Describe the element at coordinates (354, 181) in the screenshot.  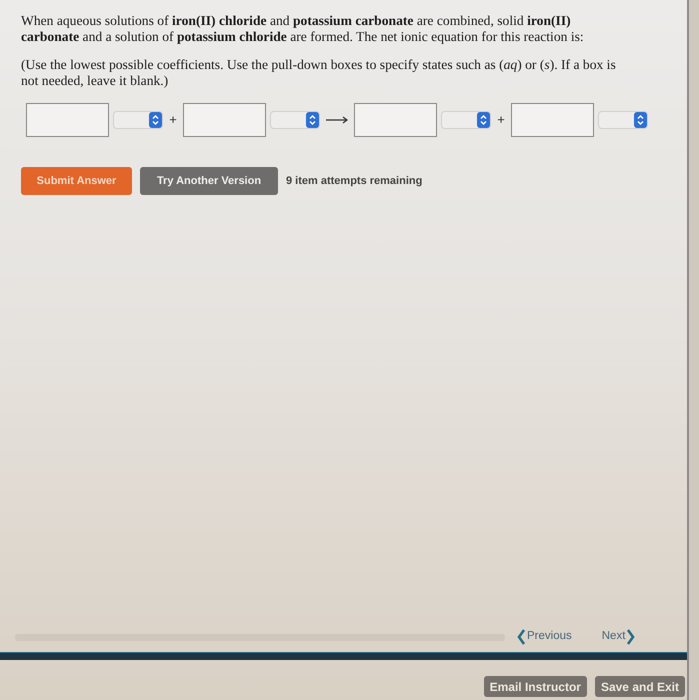
I see `attempts-remaining-text: 9 item attempts remaining` at that location.